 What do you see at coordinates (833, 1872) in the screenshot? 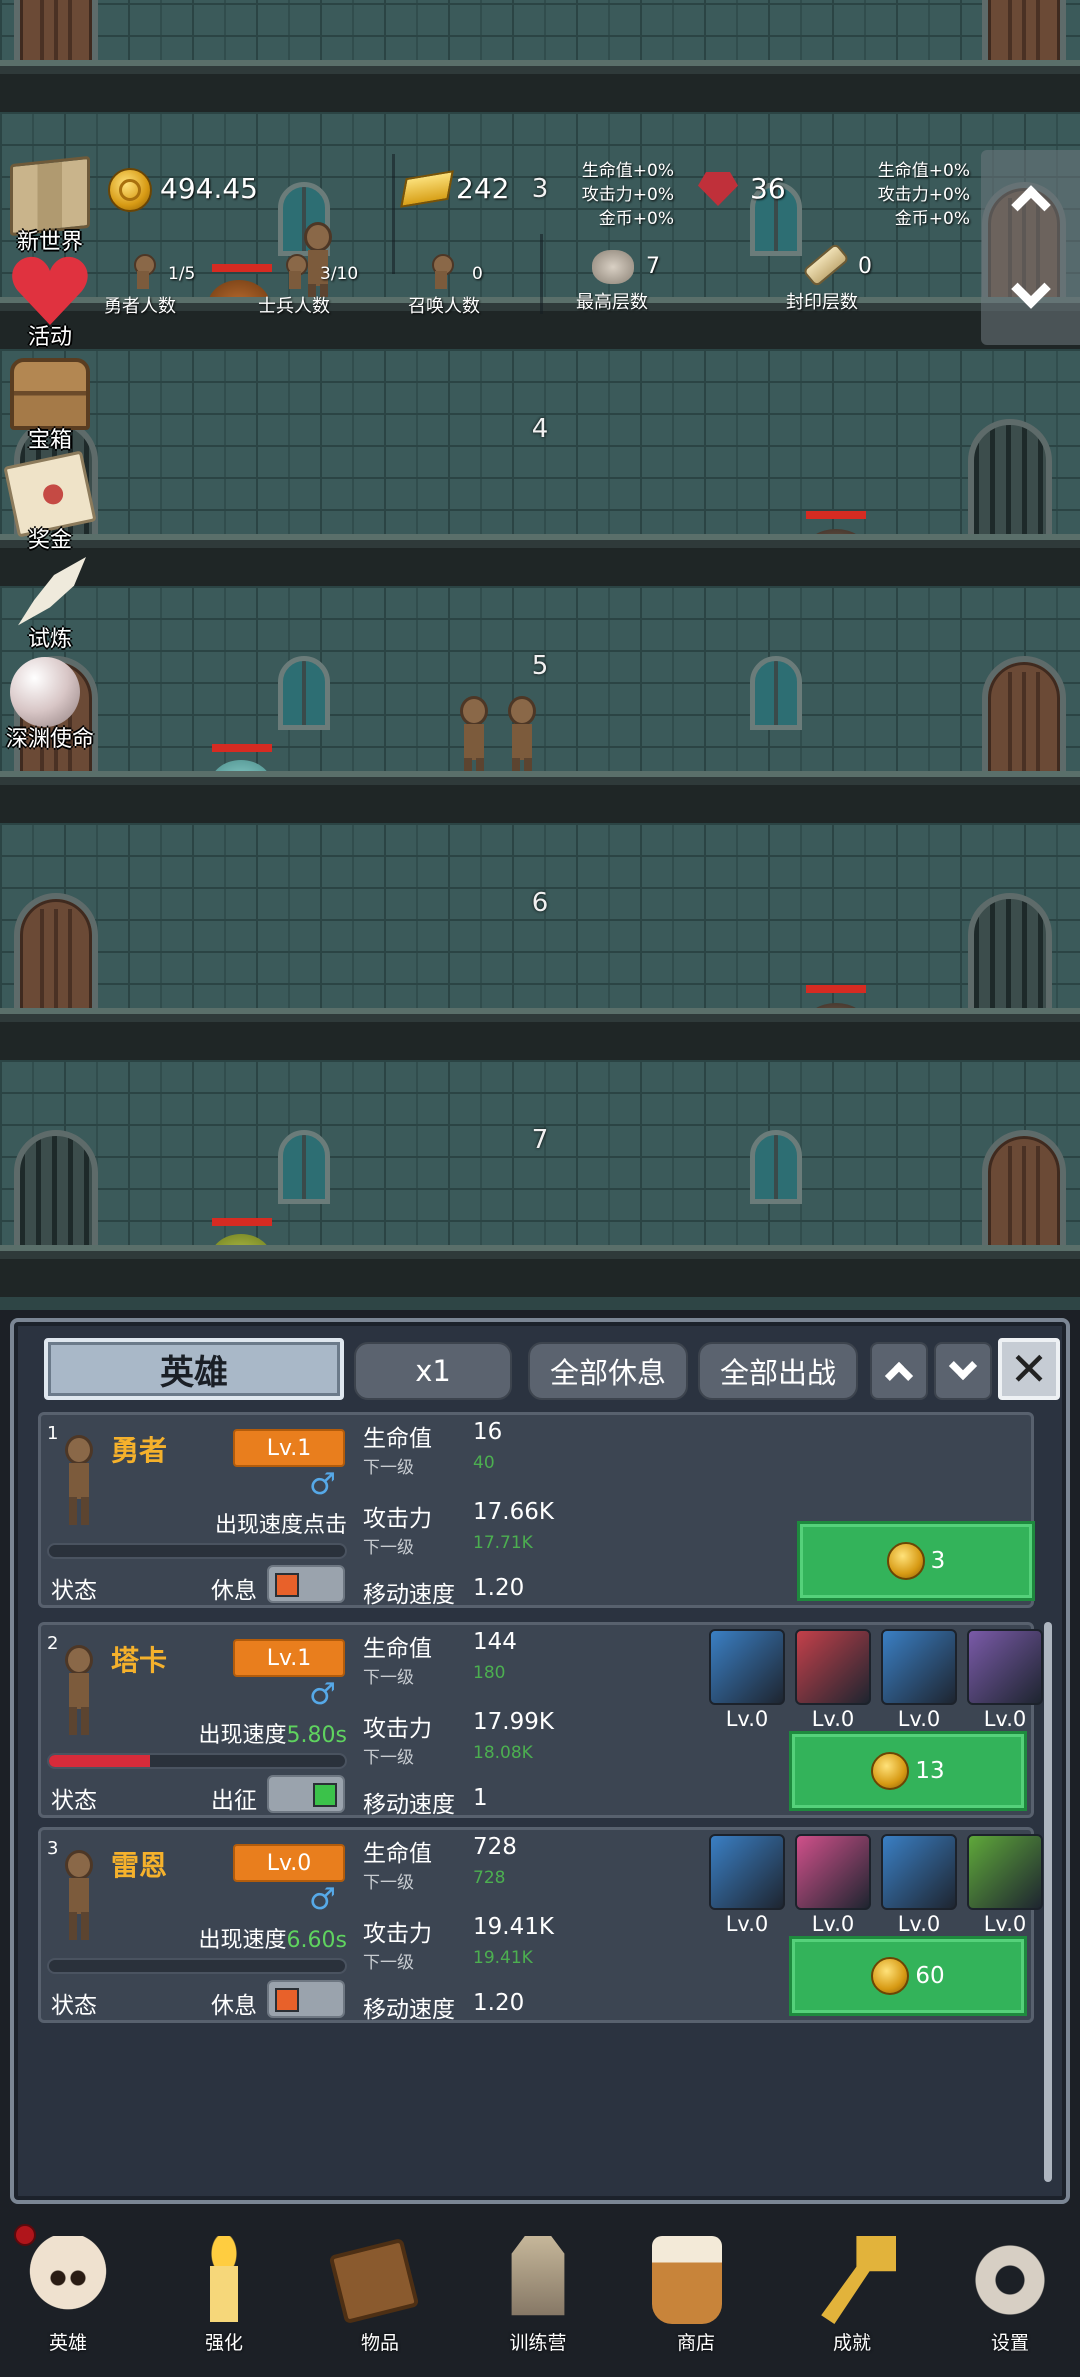
I see `sword-icon` at bounding box center [833, 1872].